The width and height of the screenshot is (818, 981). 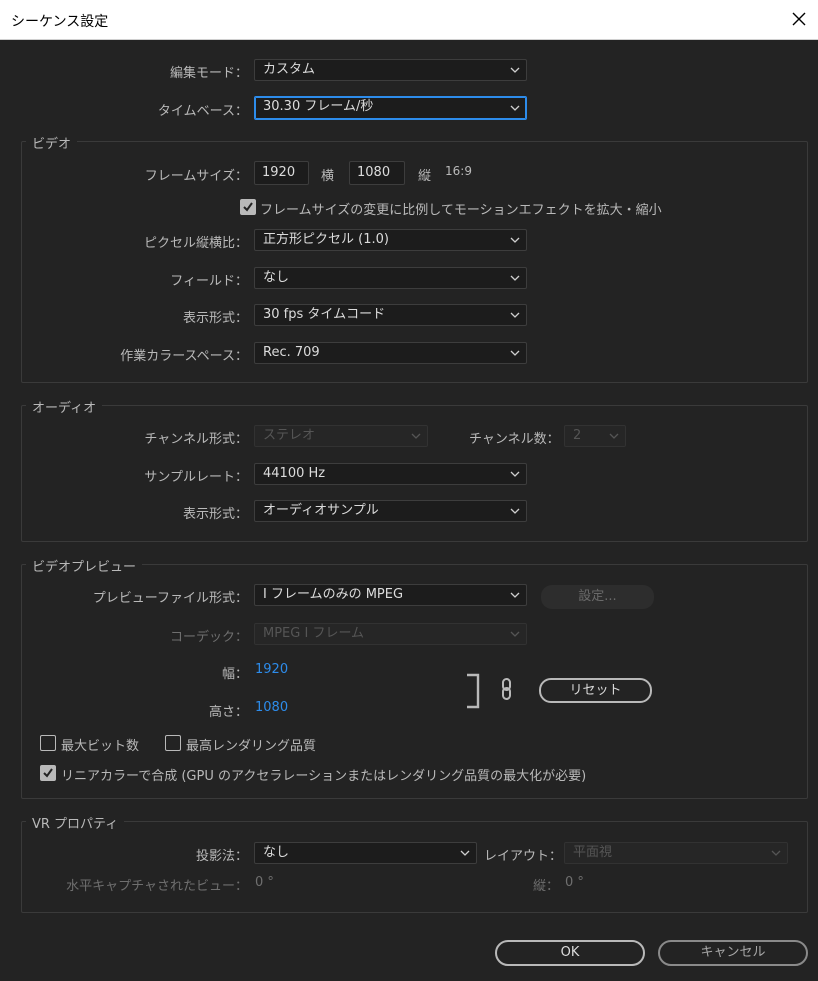 I want to click on edit-mode-label: 編集モード：, so click(x=208, y=73).